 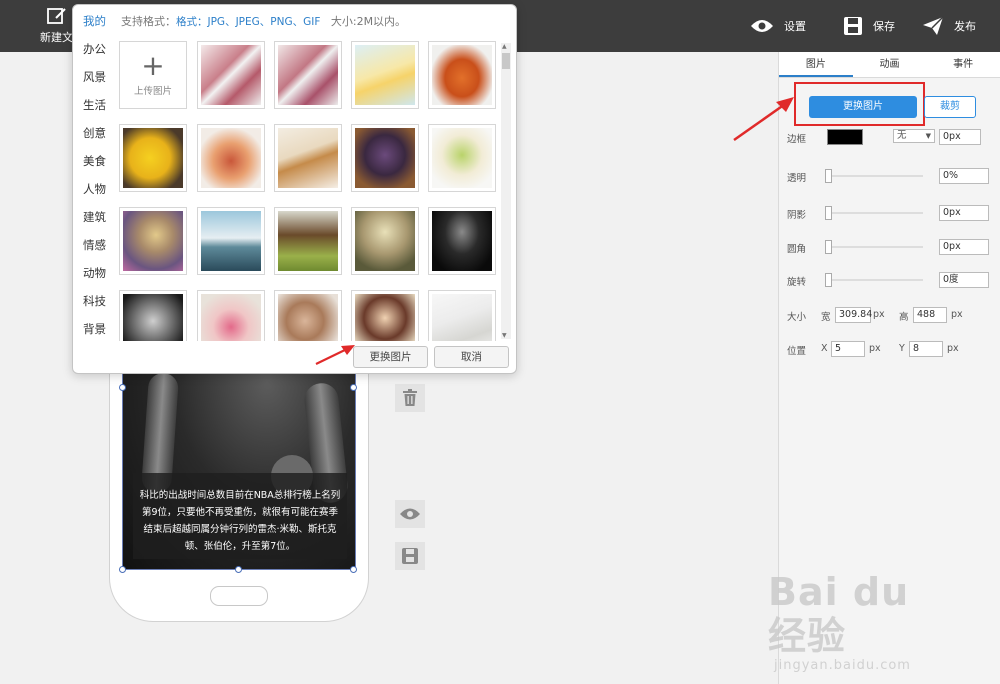 I want to click on x-input: 5, so click(x=848, y=349).